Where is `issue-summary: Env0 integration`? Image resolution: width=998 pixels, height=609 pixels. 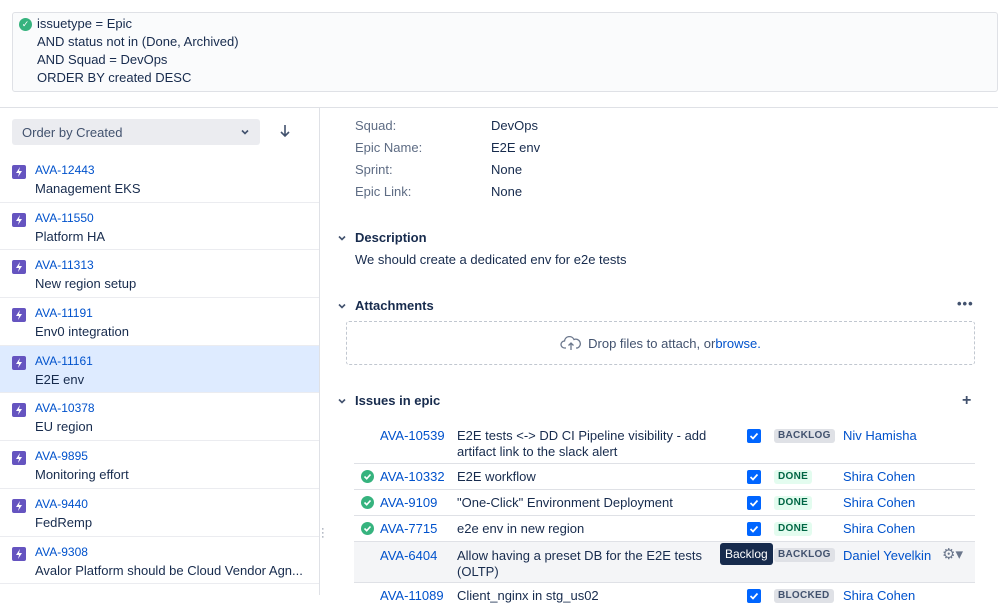
issue-summary: Env0 integration is located at coordinates (82, 332).